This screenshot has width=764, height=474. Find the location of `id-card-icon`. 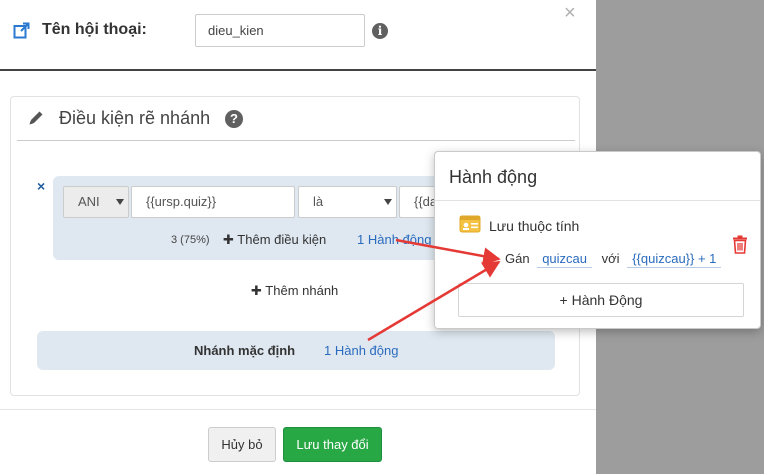

id-card-icon is located at coordinates (470, 224).